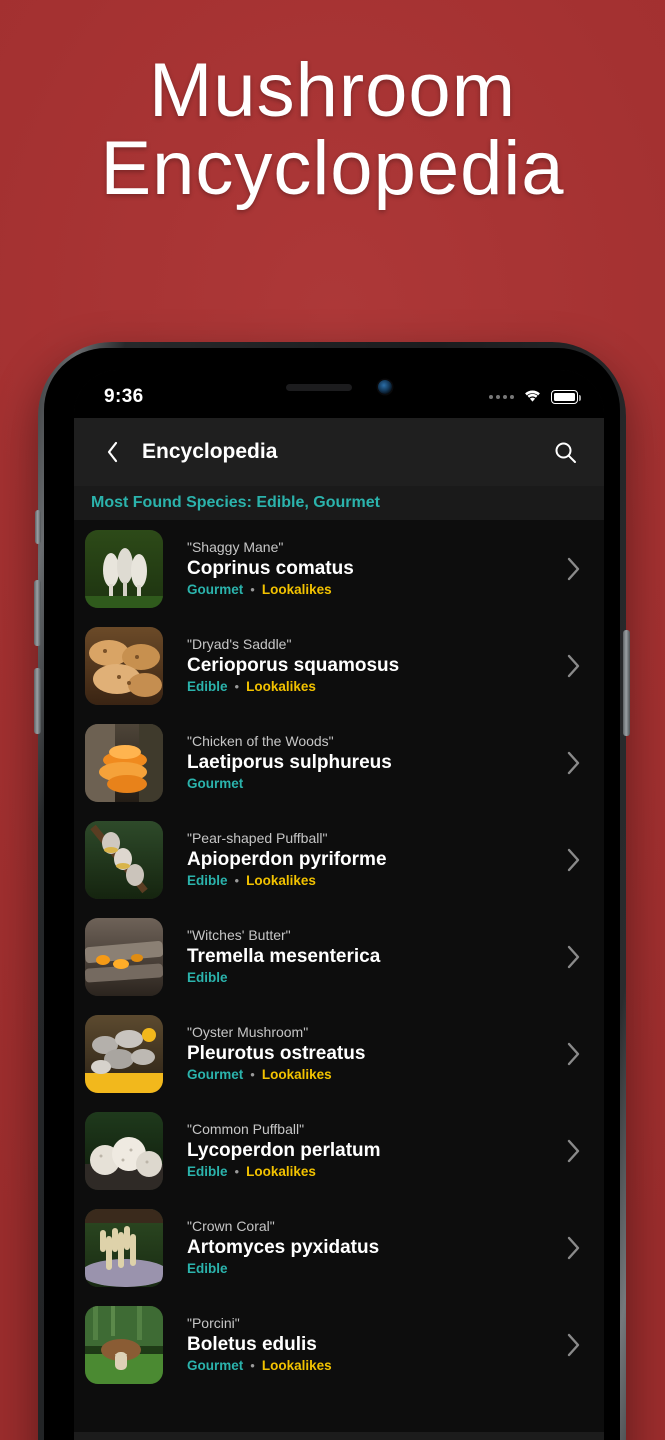 The height and width of the screenshot is (1440, 665). What do you see at coordinates (373, 978) in the screenshot?
I see `species-tag-row: Edible` at bounding box center [373, 978].